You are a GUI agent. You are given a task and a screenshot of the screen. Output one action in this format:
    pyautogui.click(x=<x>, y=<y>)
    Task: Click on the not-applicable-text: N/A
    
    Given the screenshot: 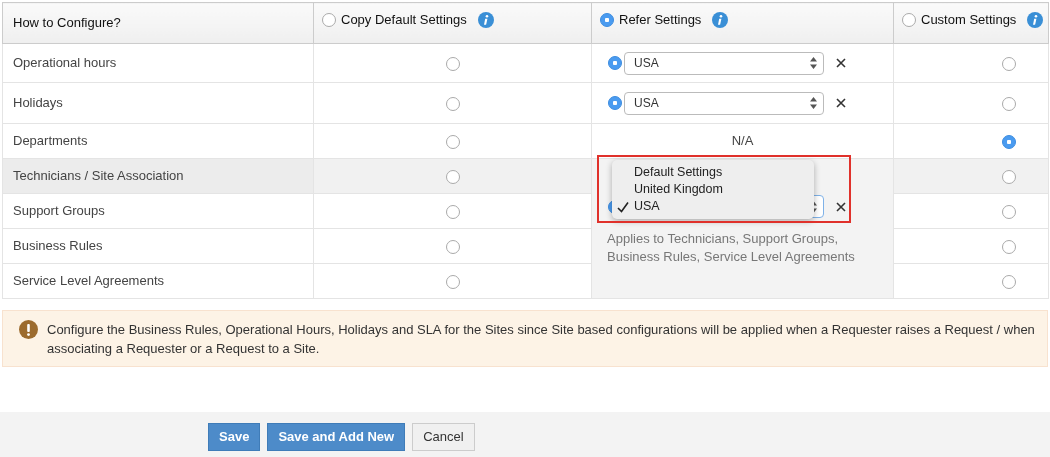 What is the action you would take?
    pyautogui.click(x=742, y=141)
    